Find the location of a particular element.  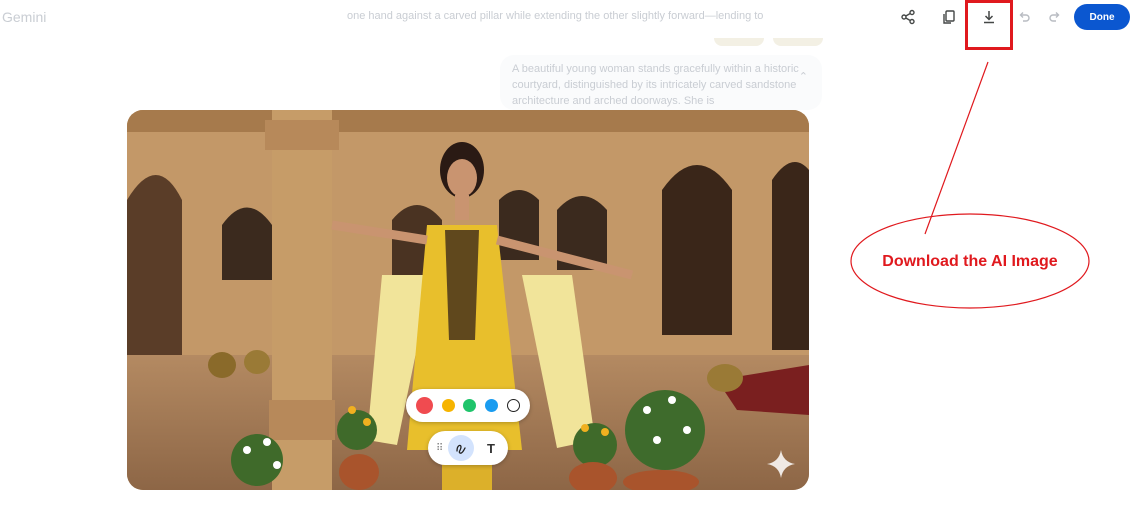

annotation-callout-text: Download the AI Image is located at coordinates (970, 261).